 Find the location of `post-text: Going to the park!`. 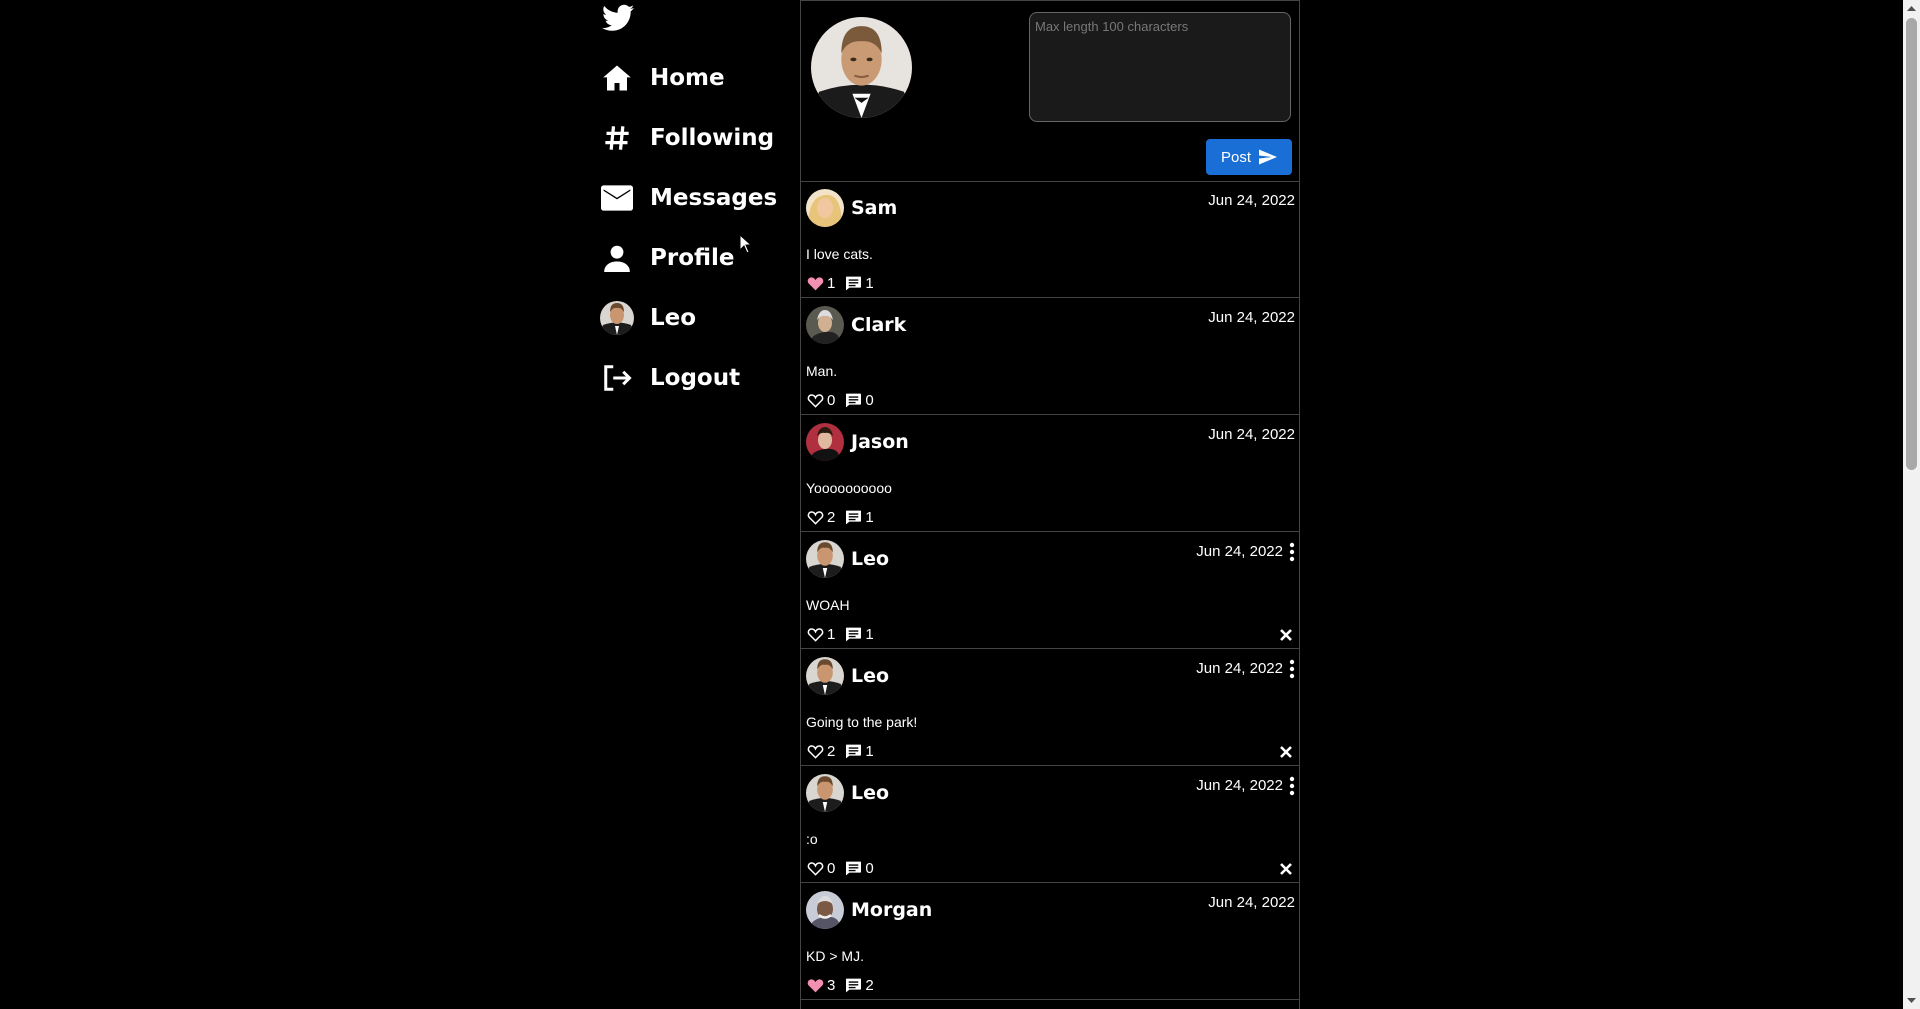

post-text: Going to the park! is located at coordinates (862, 722).